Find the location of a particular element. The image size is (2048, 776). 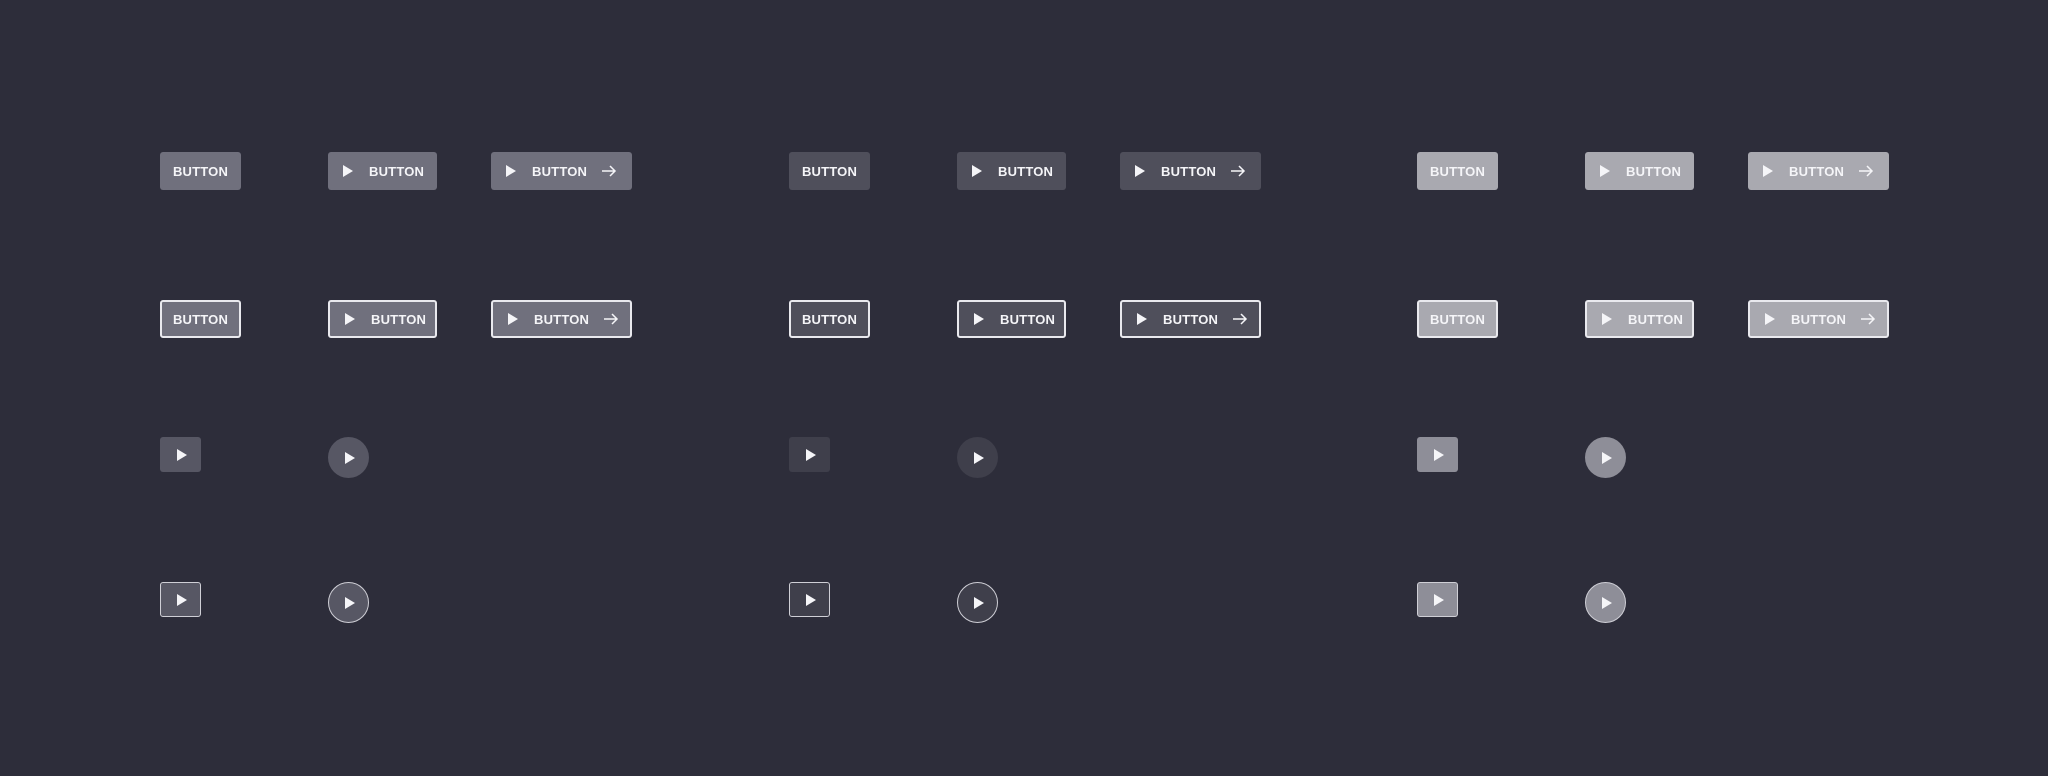

button-filled-play-arrow-g1: BUTTON is located at coordinates (561, 171).